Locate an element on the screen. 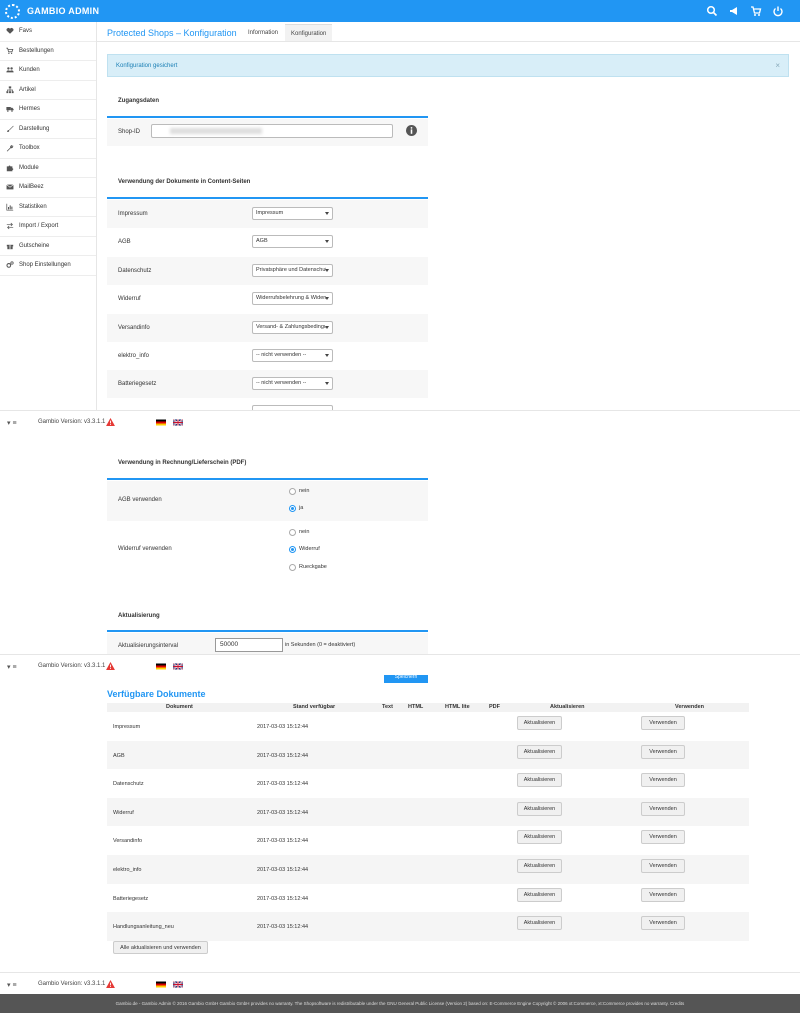 The image size is (800, 1013). sidebar-item-favs: Favs is located at coordinates (48, 32).